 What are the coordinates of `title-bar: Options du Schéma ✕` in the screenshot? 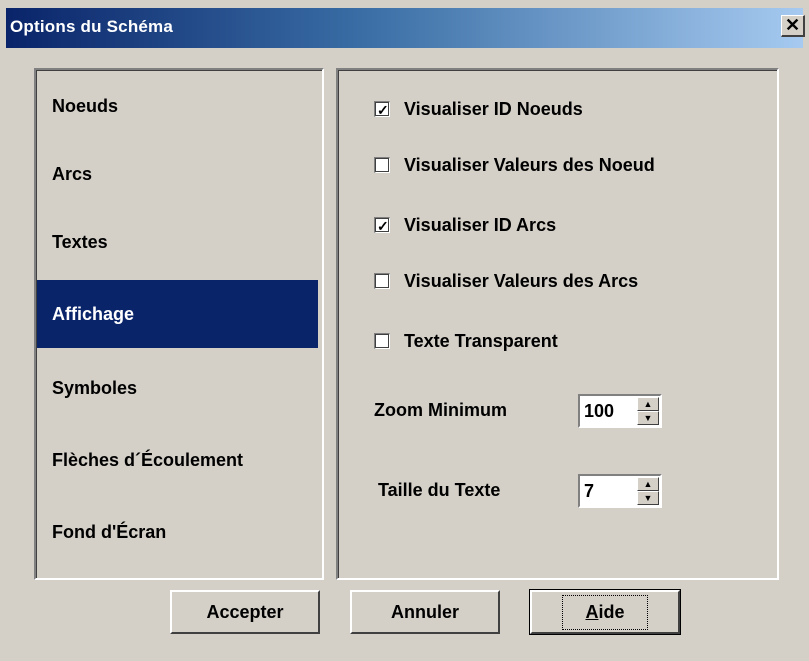 It's located at (405, 28).